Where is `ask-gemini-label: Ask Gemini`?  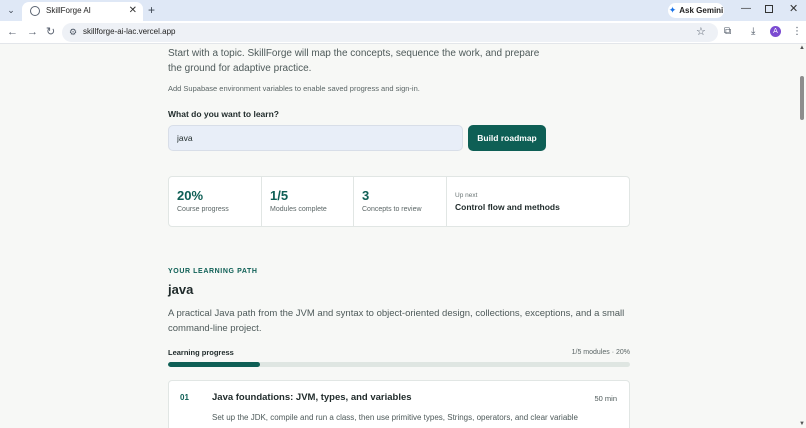
ask-gemini-label: Ask Gemini is located at coordinates (701, 10).